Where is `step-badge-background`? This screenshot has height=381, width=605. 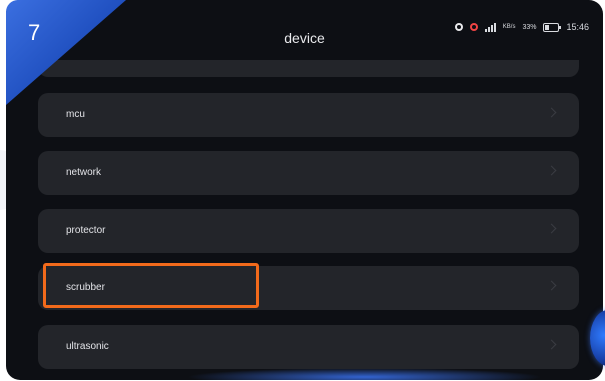 step-badge-background is located at coordinates (66, 52).